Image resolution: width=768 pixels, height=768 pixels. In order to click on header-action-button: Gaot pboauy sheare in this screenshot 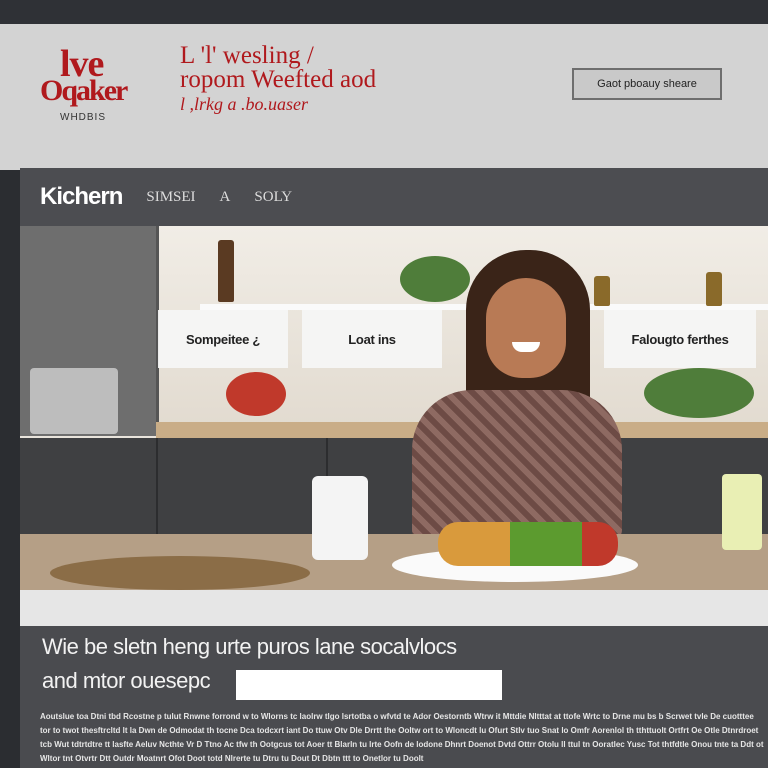, I will do `click(647, 84)`.